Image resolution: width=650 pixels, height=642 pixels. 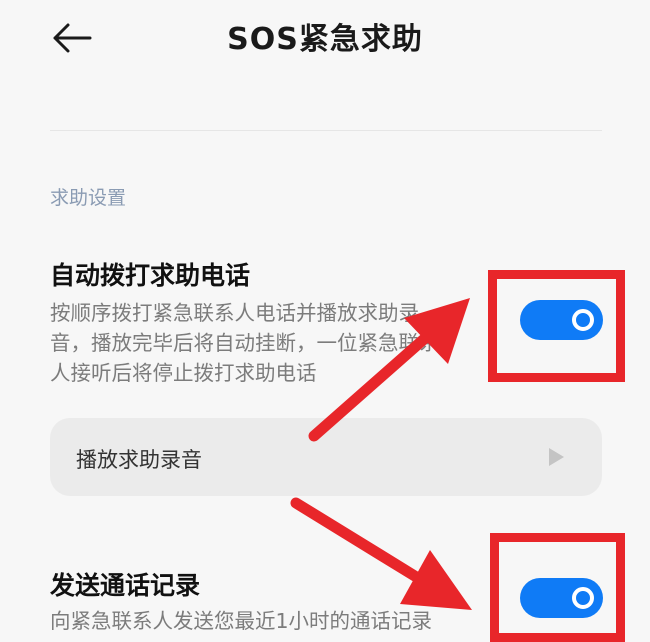 What do you see at coordinates (326, 457) in the screenshot?
I see `play-recording-card: 播放求助录音` at bounding box center [326, 457].